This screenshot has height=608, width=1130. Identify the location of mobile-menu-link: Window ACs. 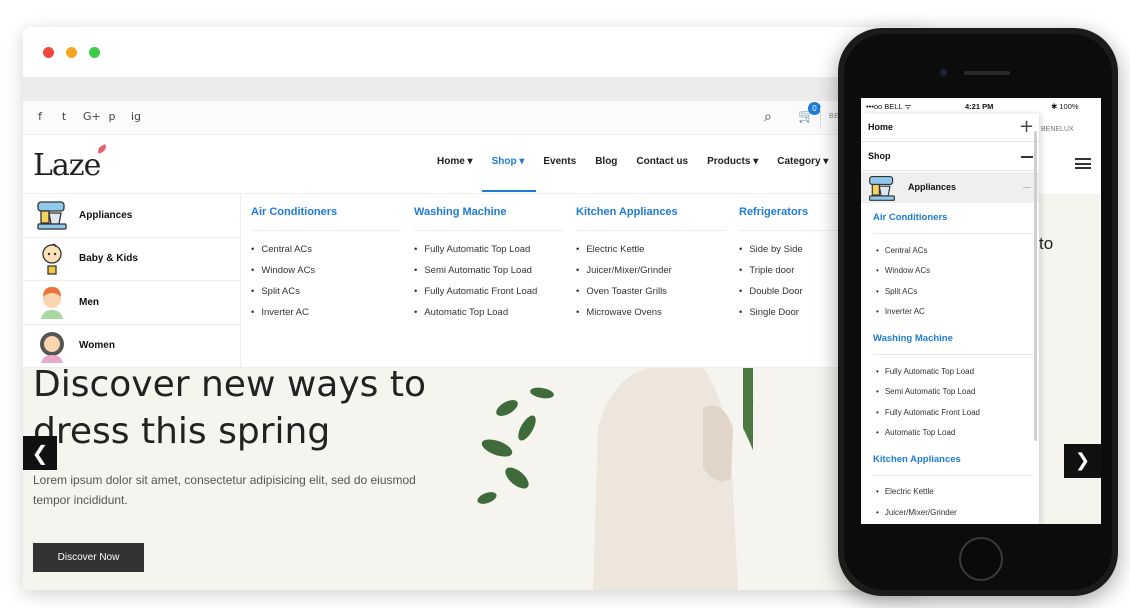
(903, 270).